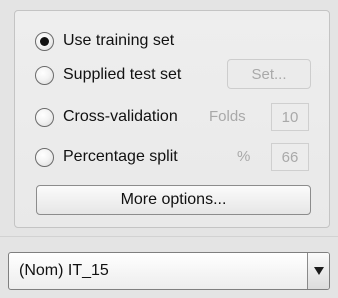 The width and height of the screenshot is (338, 298). Describe the element at coordinates (227, 116) in the screenshot. I see `folds-label: Folds` at that location.